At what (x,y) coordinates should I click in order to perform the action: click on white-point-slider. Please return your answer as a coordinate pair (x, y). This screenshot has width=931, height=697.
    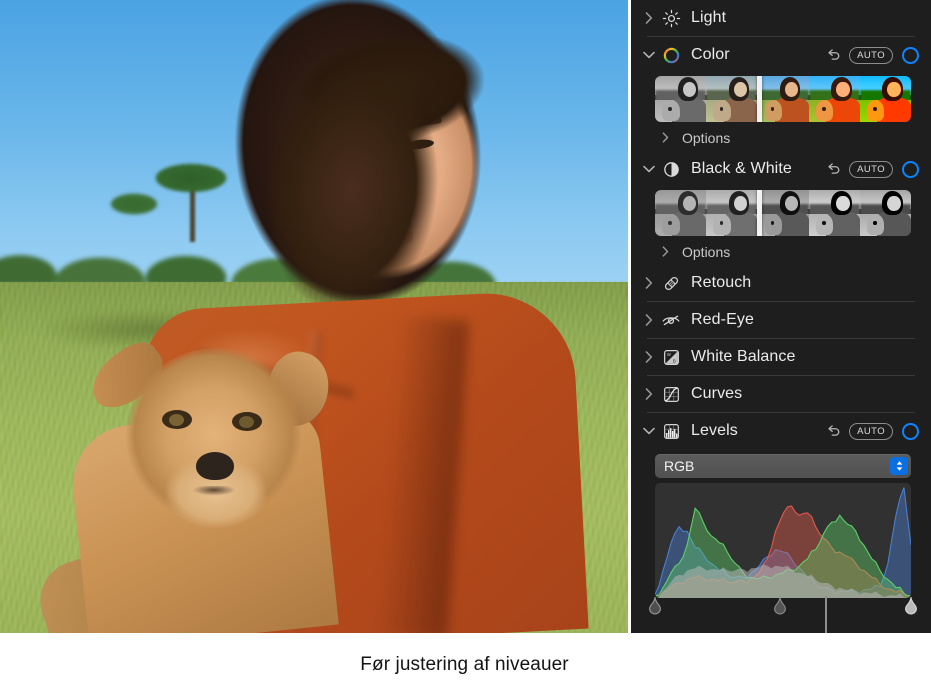
    Looking at the image, I should click on (911, 605).